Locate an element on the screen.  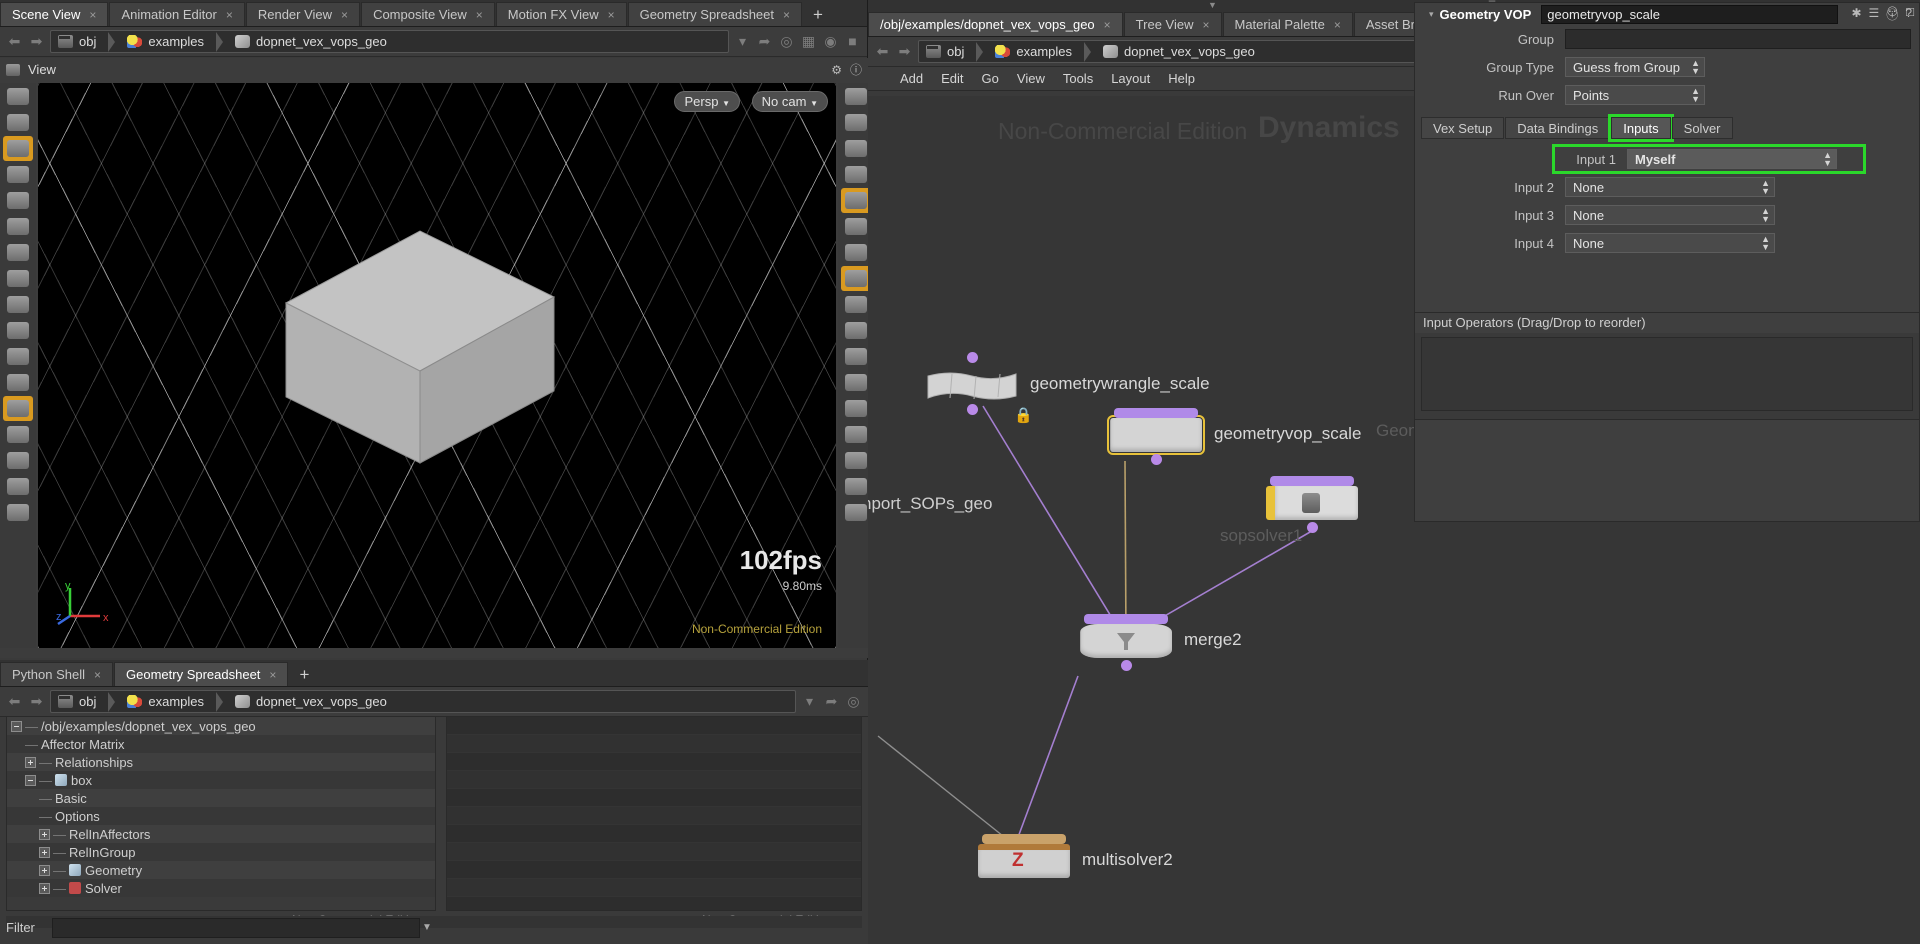
tool-handle-icon is located at coordinates (18, 122).